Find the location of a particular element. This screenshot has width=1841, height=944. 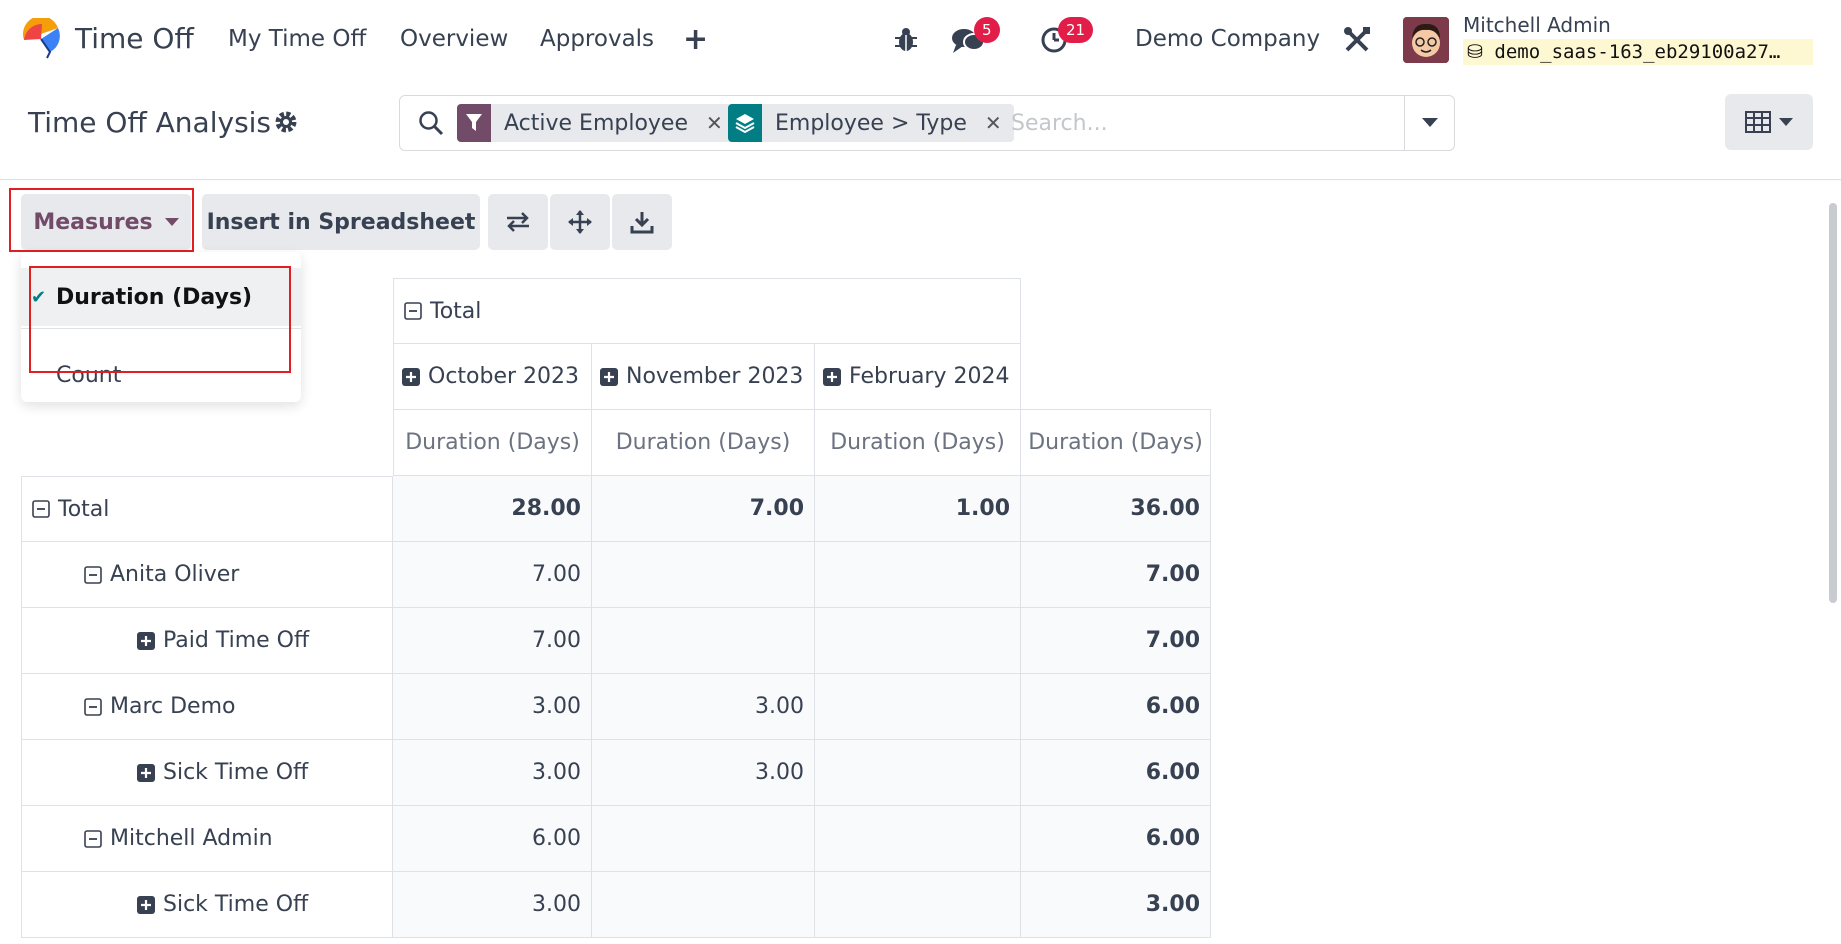

company-switcher: Demo Company is located at coordinates (1227, 39).